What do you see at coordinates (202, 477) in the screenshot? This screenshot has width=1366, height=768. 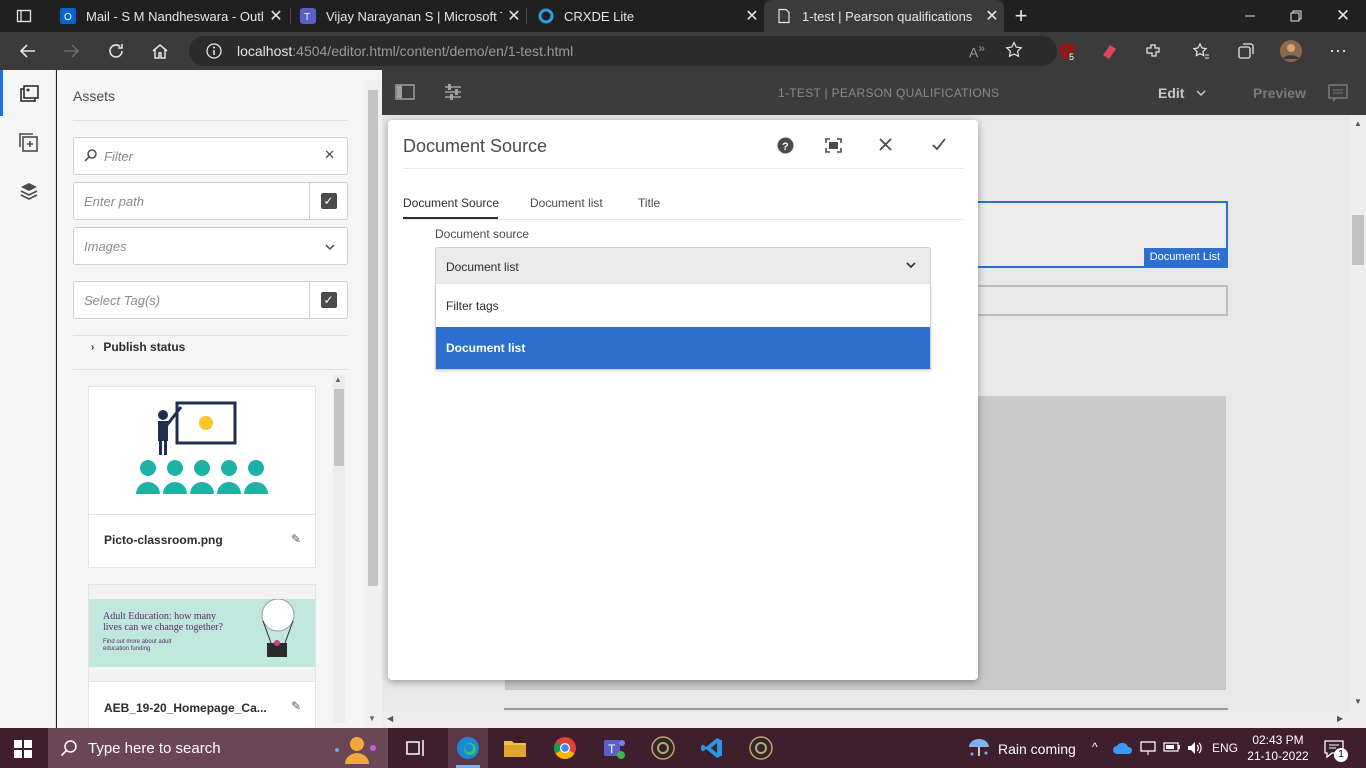 I see `asset-card: Picto-classroom.png ✎` at bounding box center [202, 477].